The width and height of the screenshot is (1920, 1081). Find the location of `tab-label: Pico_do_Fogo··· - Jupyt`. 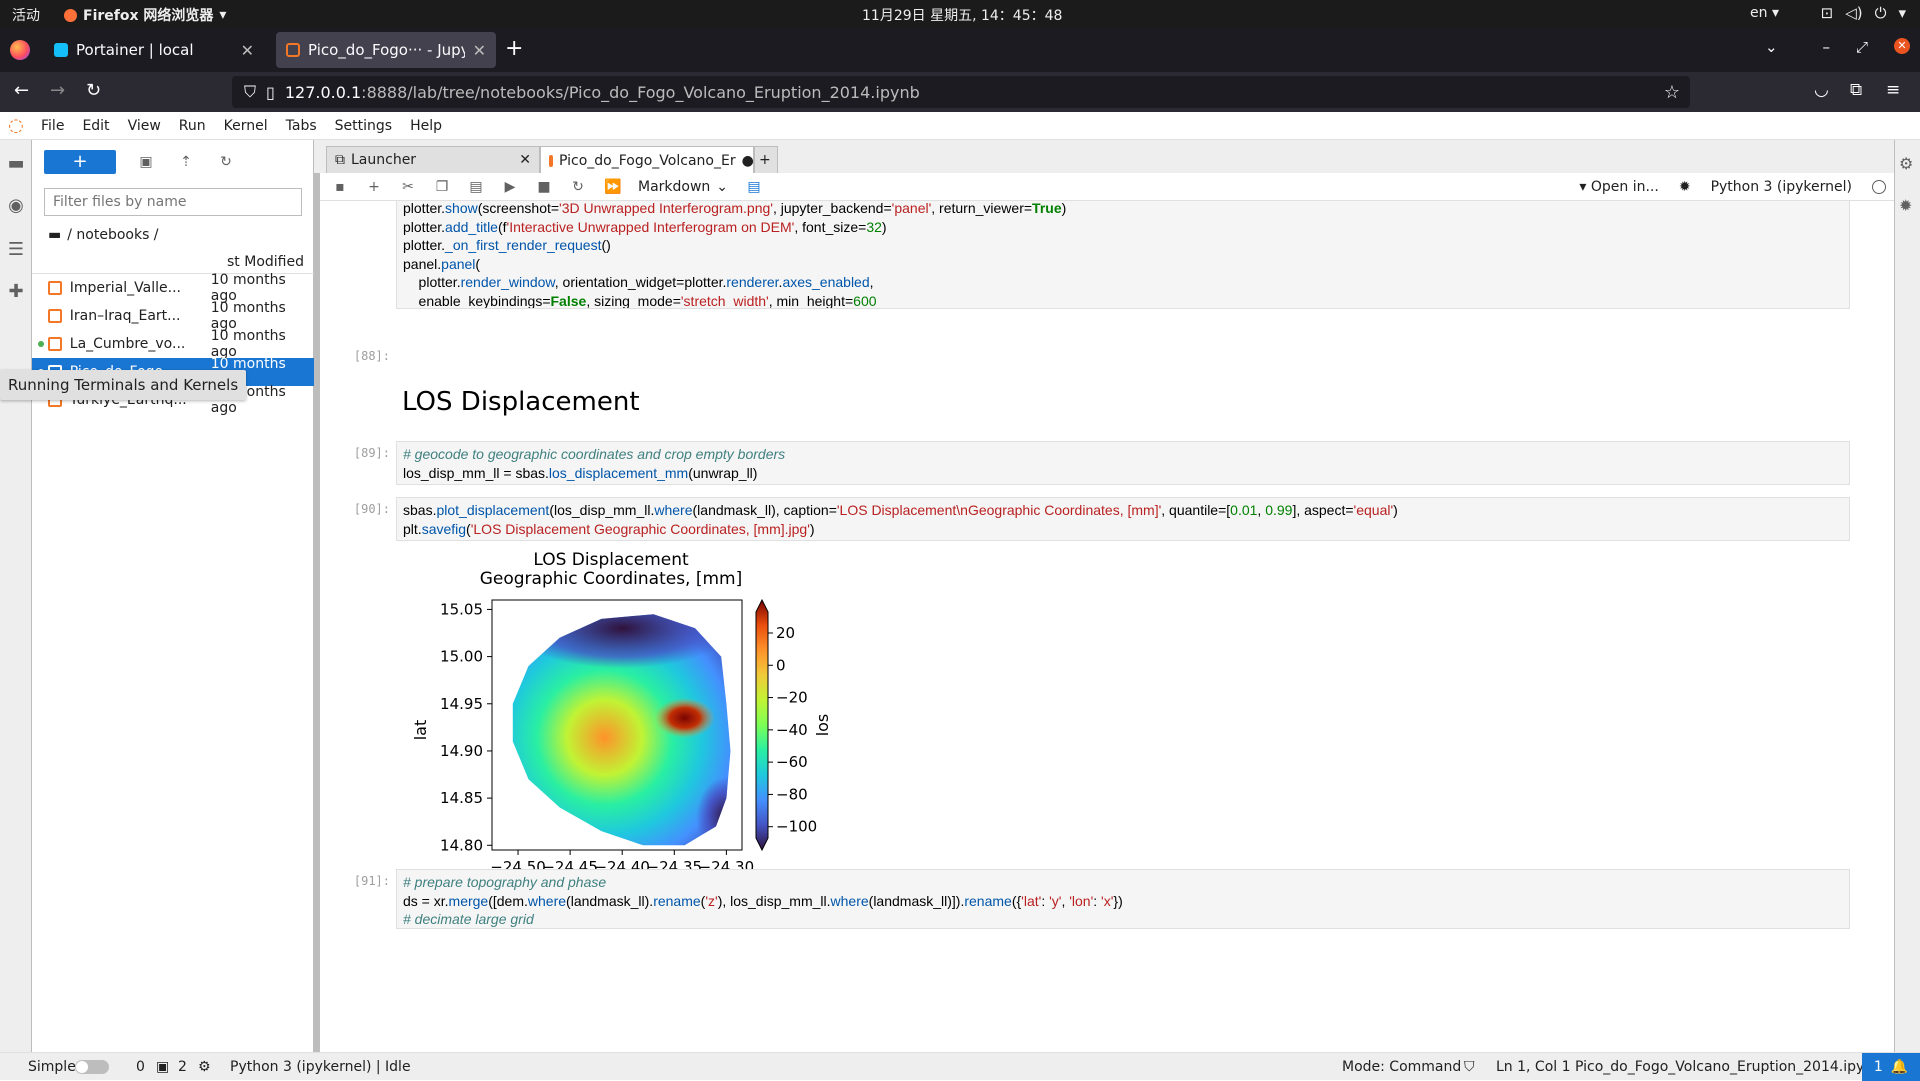

tab-label: Pico_do_Fogo··· - Jupyt is located at coordinates (386, 50).